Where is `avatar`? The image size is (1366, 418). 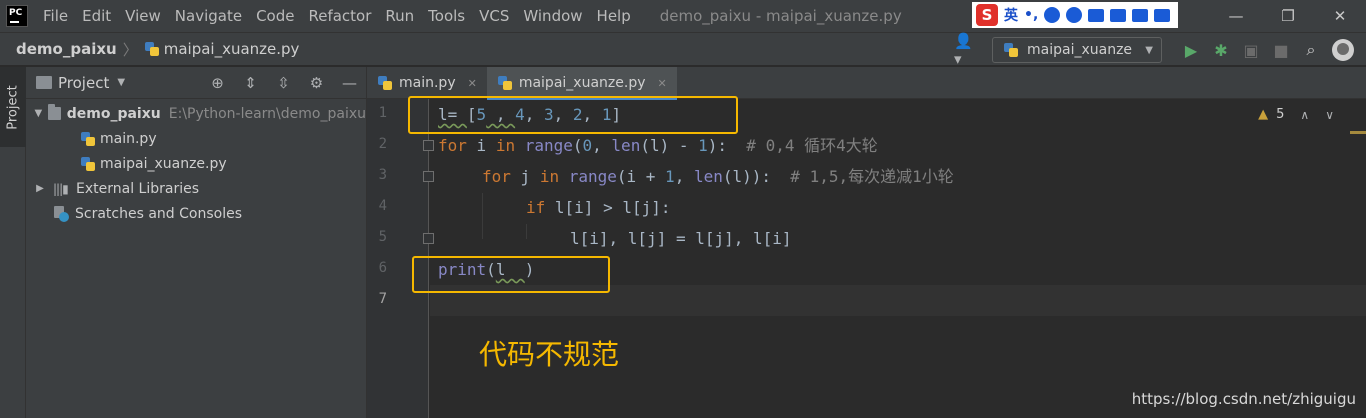 avatar is located at coordinates (1343, 50).